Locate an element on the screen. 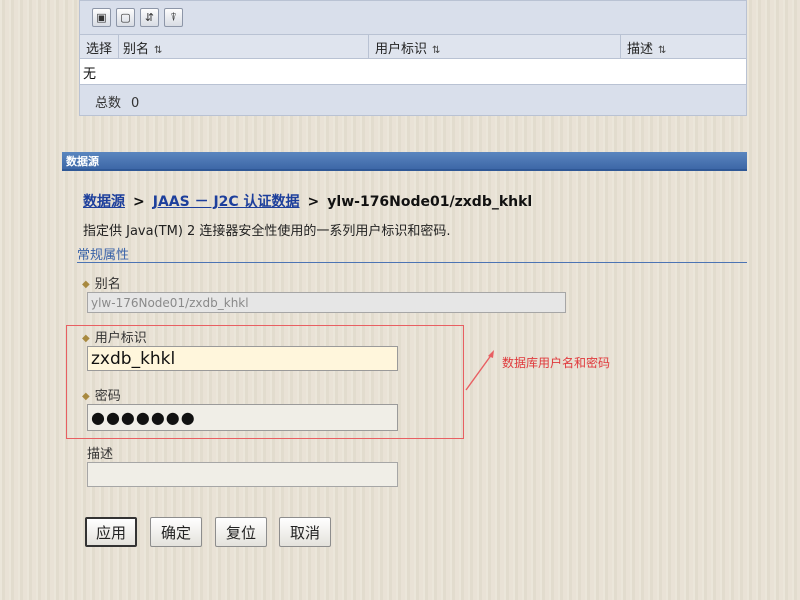 This screenshot has width=800, height=600. page-description: 指定供 Java(TM) 2 连接器安全性使用的一系列用户标识和密码. is located at coordinates (267, 231).